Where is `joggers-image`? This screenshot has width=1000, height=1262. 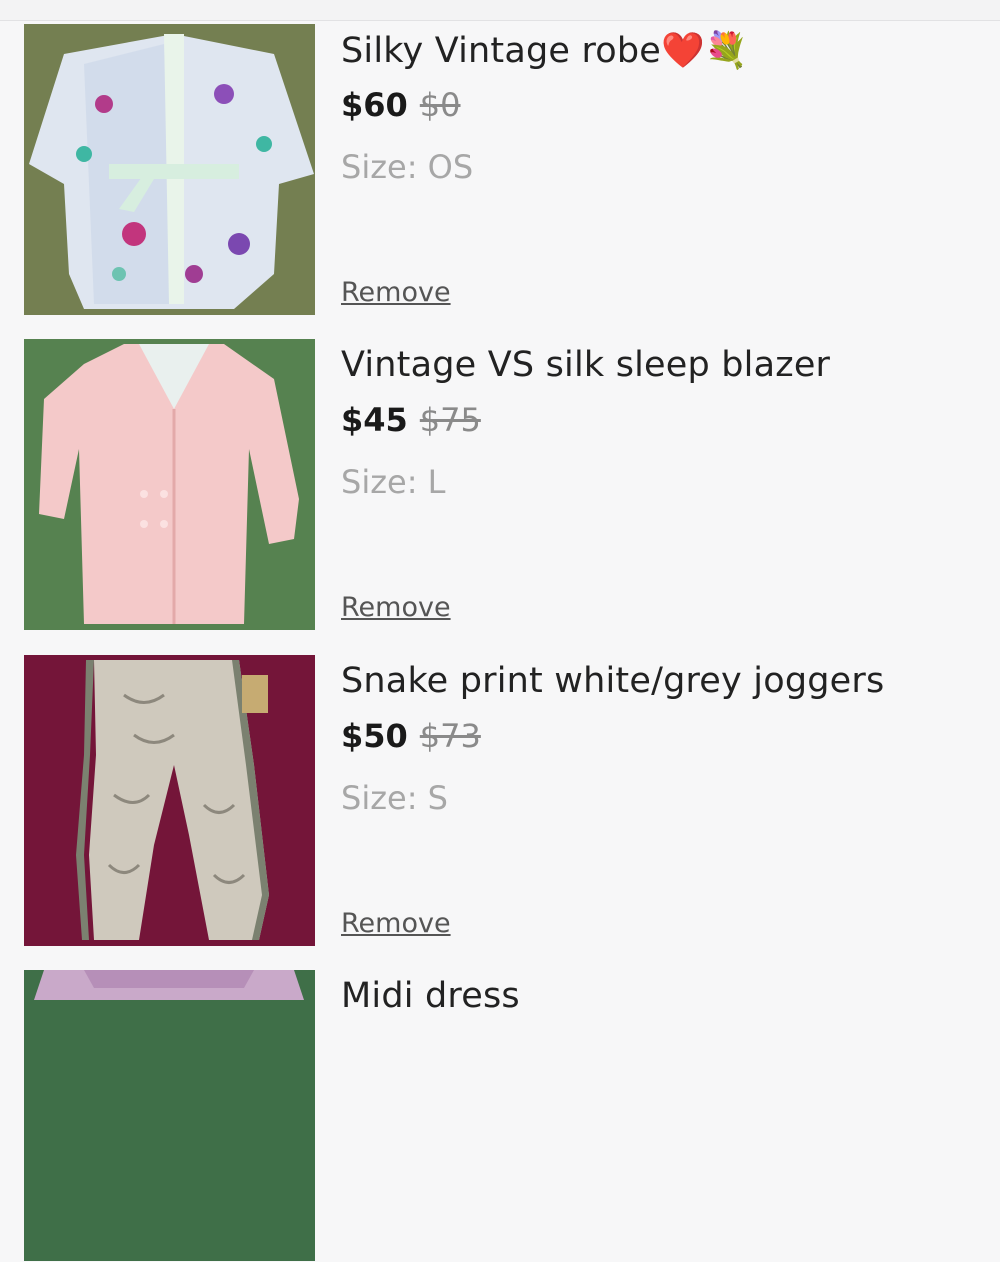
joggers-image is located at coordinates (169, 800).